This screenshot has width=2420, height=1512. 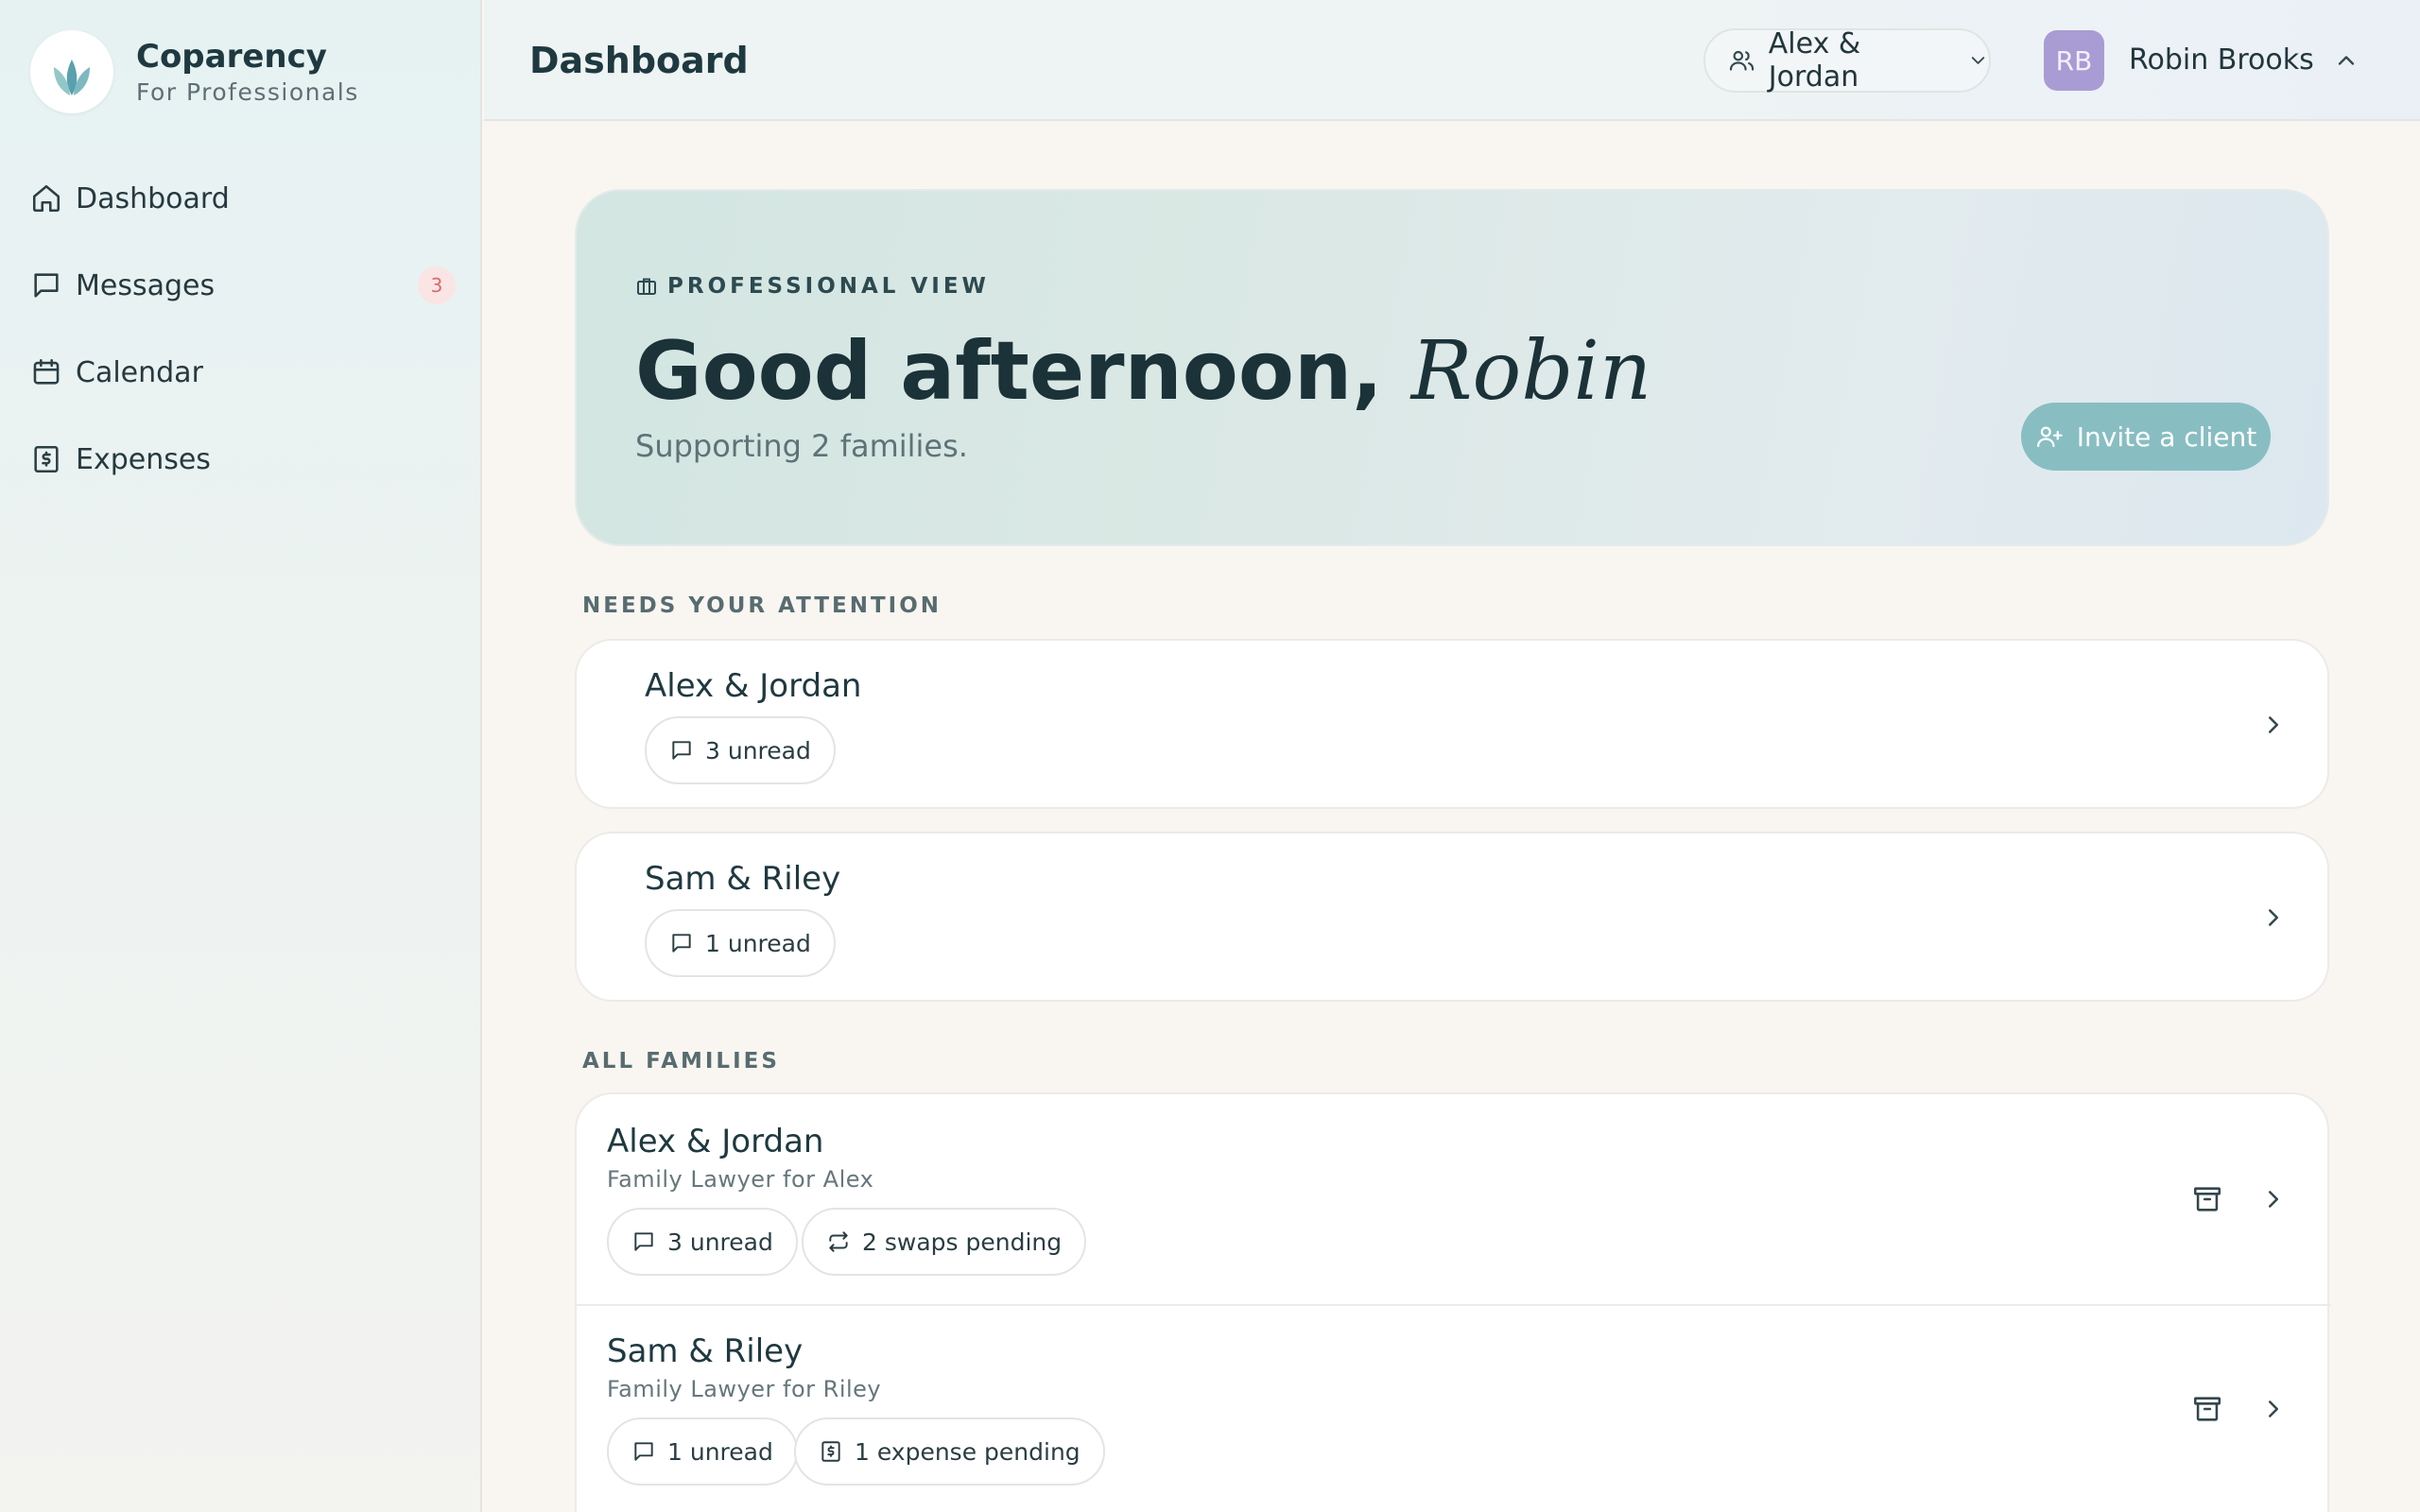 I want to click on sidebar-item-dashboard: Dashboard, so click(x=243, y=198).